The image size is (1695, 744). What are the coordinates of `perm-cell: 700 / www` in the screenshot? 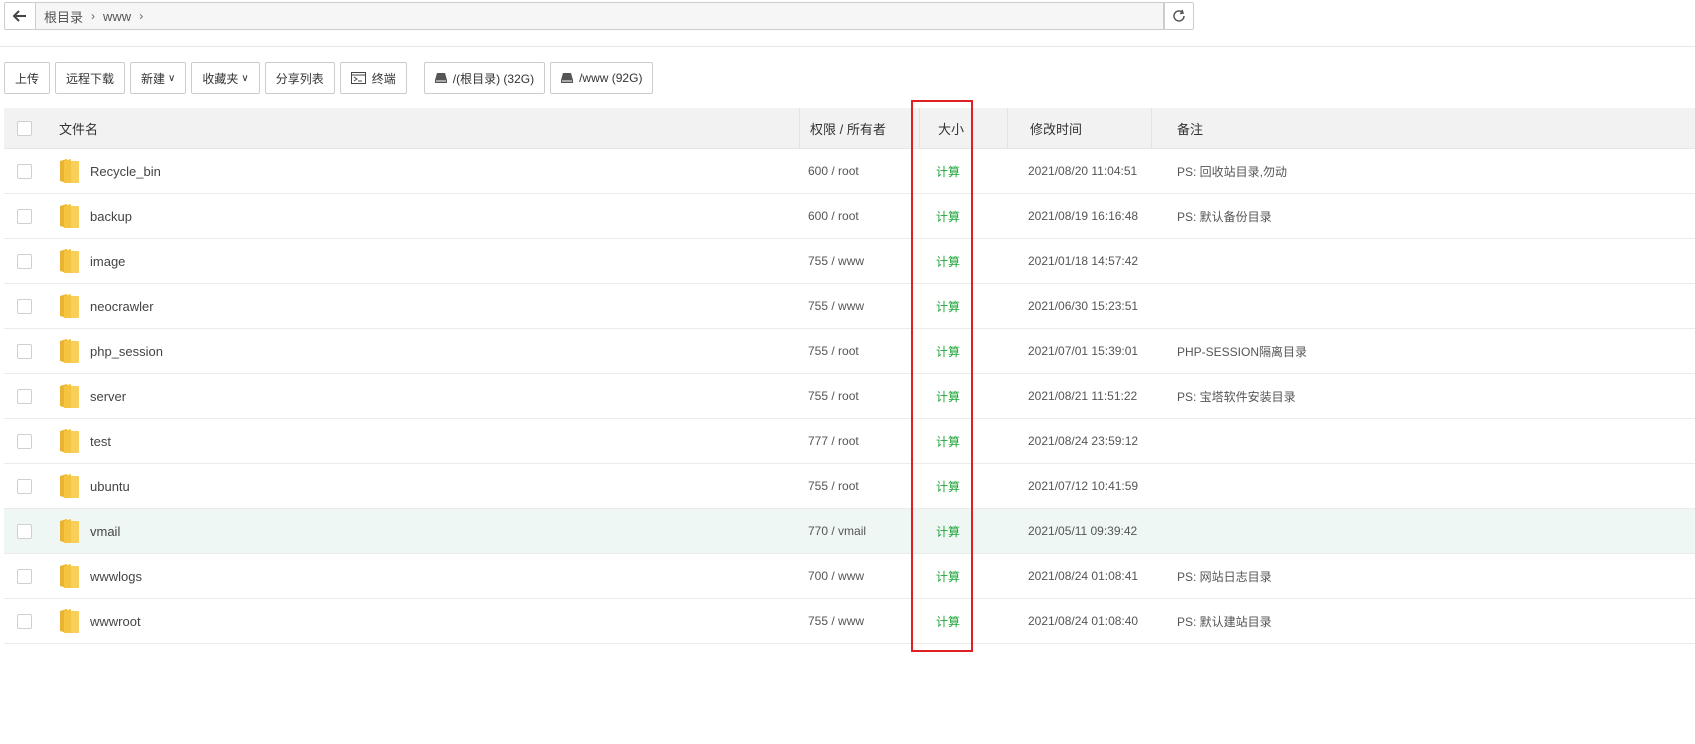 It's located at (860, 576).